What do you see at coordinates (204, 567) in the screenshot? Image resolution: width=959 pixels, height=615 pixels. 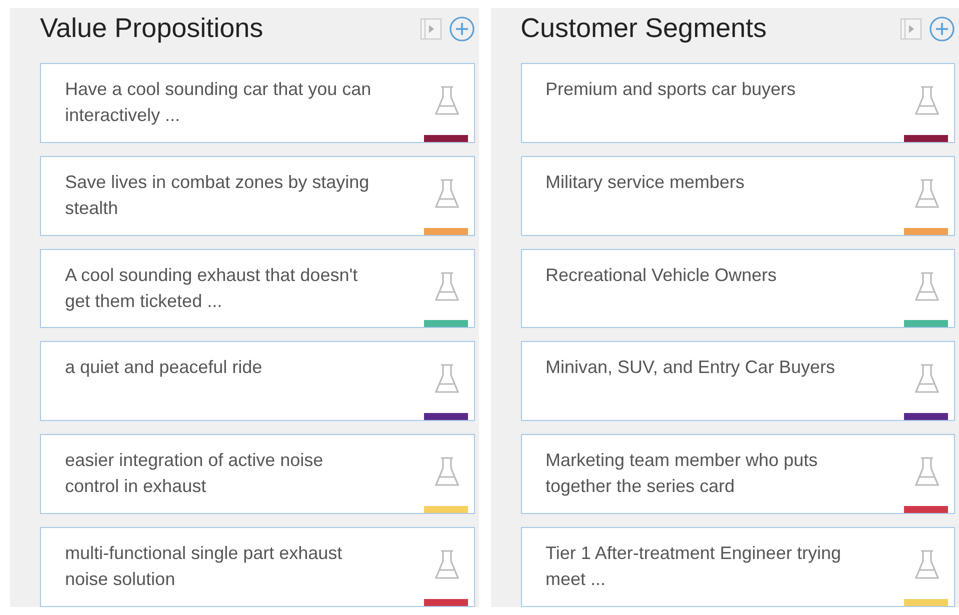 I see `card-text: multi-functional single part exhaust noise solution` at bounding box center [204, 567].